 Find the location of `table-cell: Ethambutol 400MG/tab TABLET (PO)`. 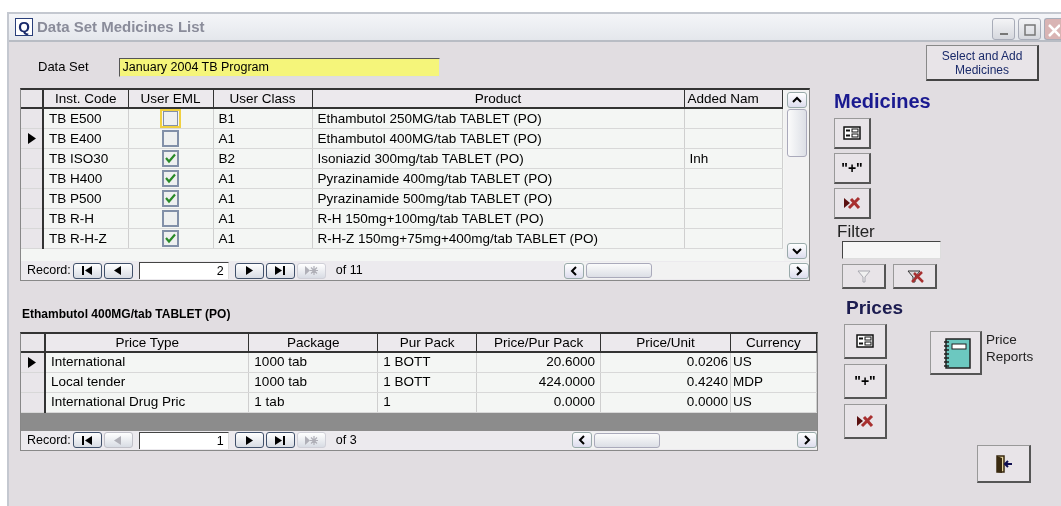

table-cell: Ethambutol 400MG/tab TABLET (PO) is located at coordinates (498, 138).